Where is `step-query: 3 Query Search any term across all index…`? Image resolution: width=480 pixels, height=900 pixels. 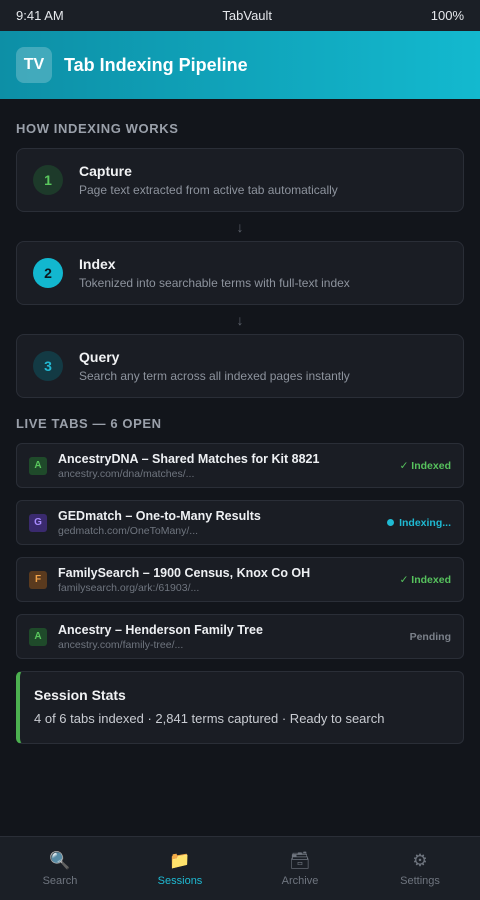
step-query: 3 Query Search any term across all index… is located at coordinates (240, 366).